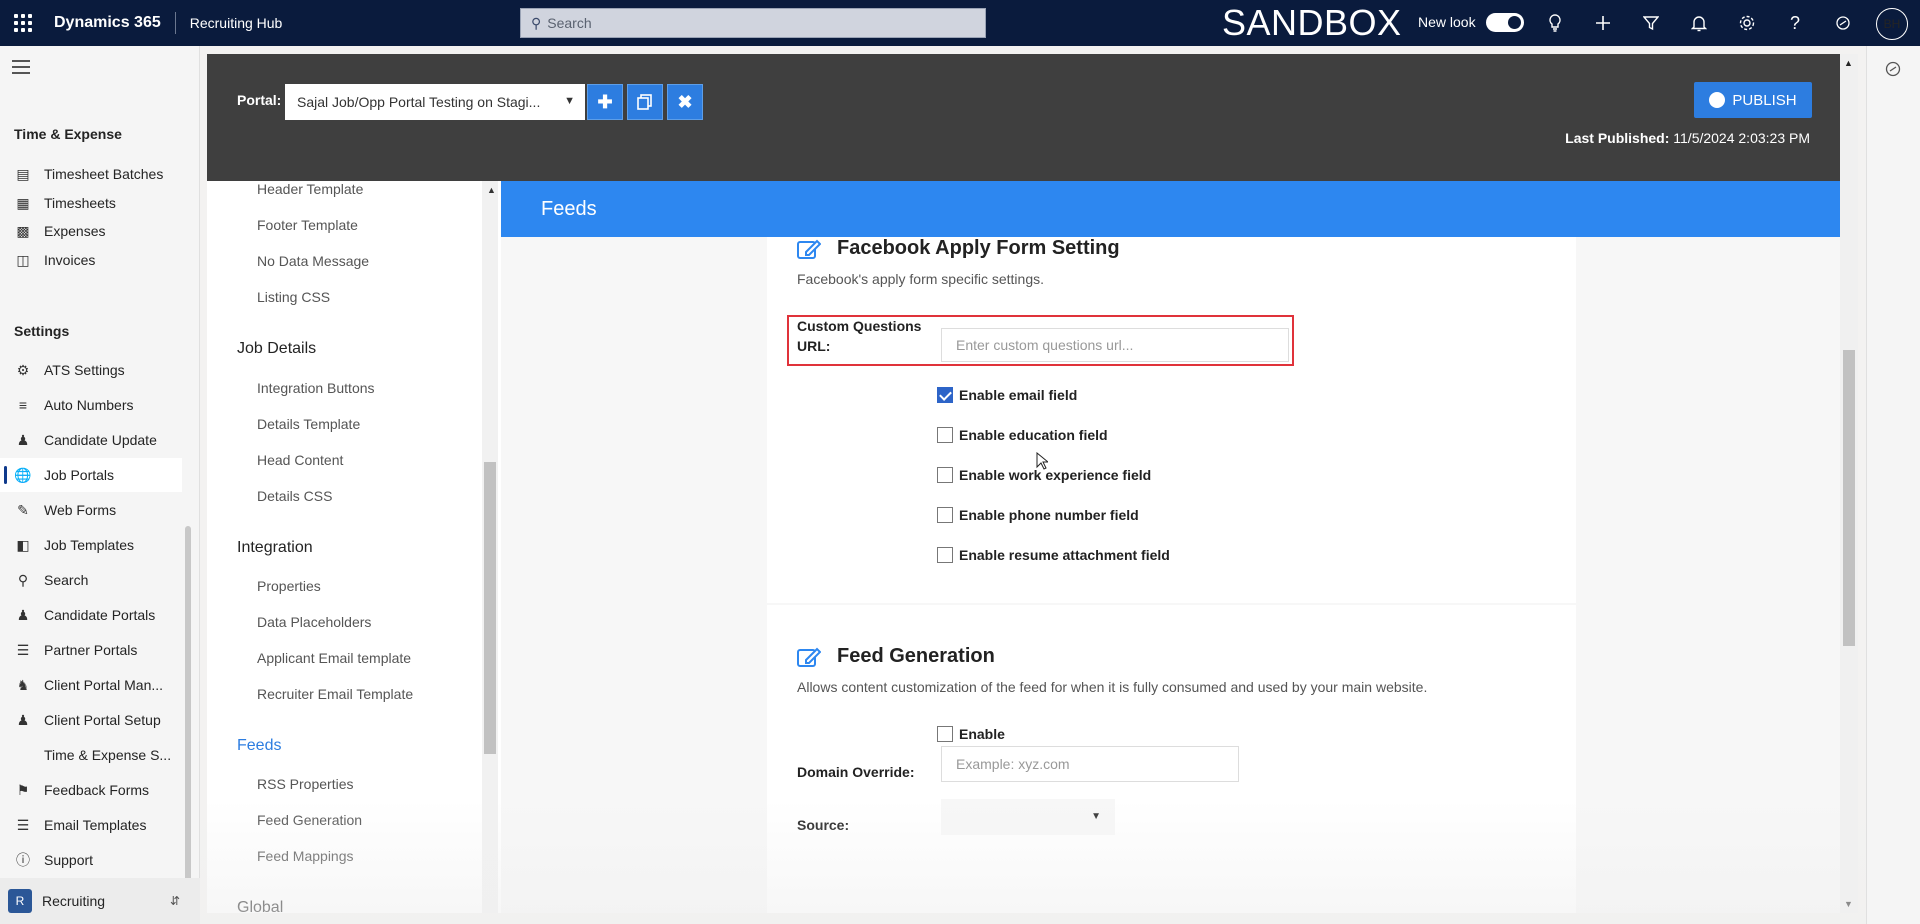  Describe the element at coordinates (91, 260) in the screenshot. I see `nav-item-invoices: ◫ Invoices` at that location.